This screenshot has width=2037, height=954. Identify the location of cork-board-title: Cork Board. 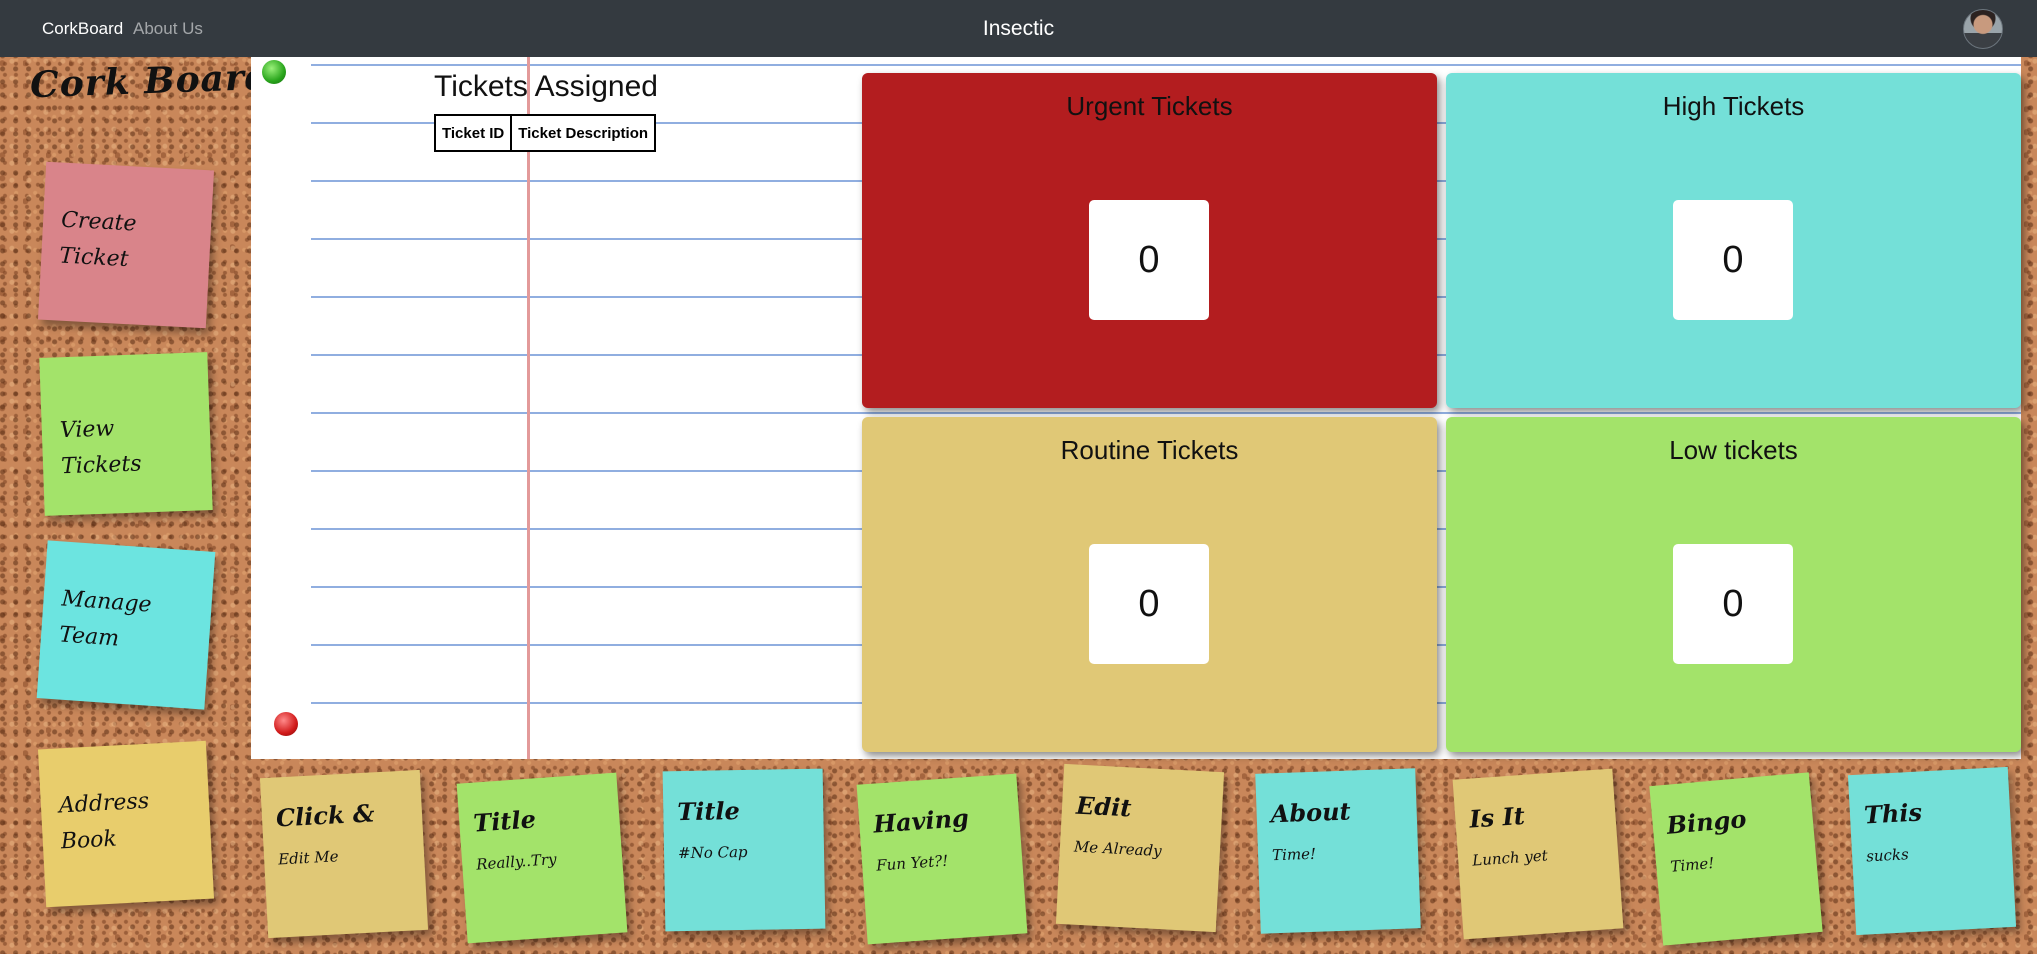
(150, 81).